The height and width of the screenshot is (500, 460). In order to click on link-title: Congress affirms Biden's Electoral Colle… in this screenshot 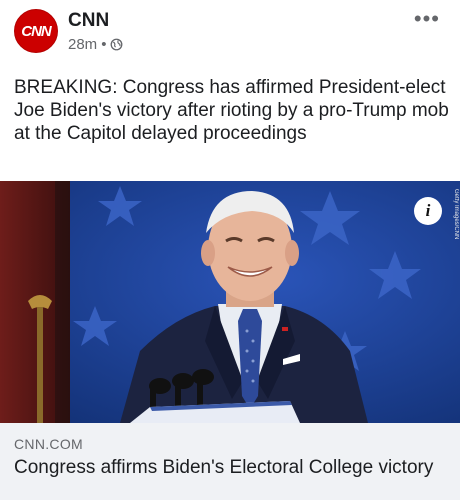, I will do `click(232, 467)`.